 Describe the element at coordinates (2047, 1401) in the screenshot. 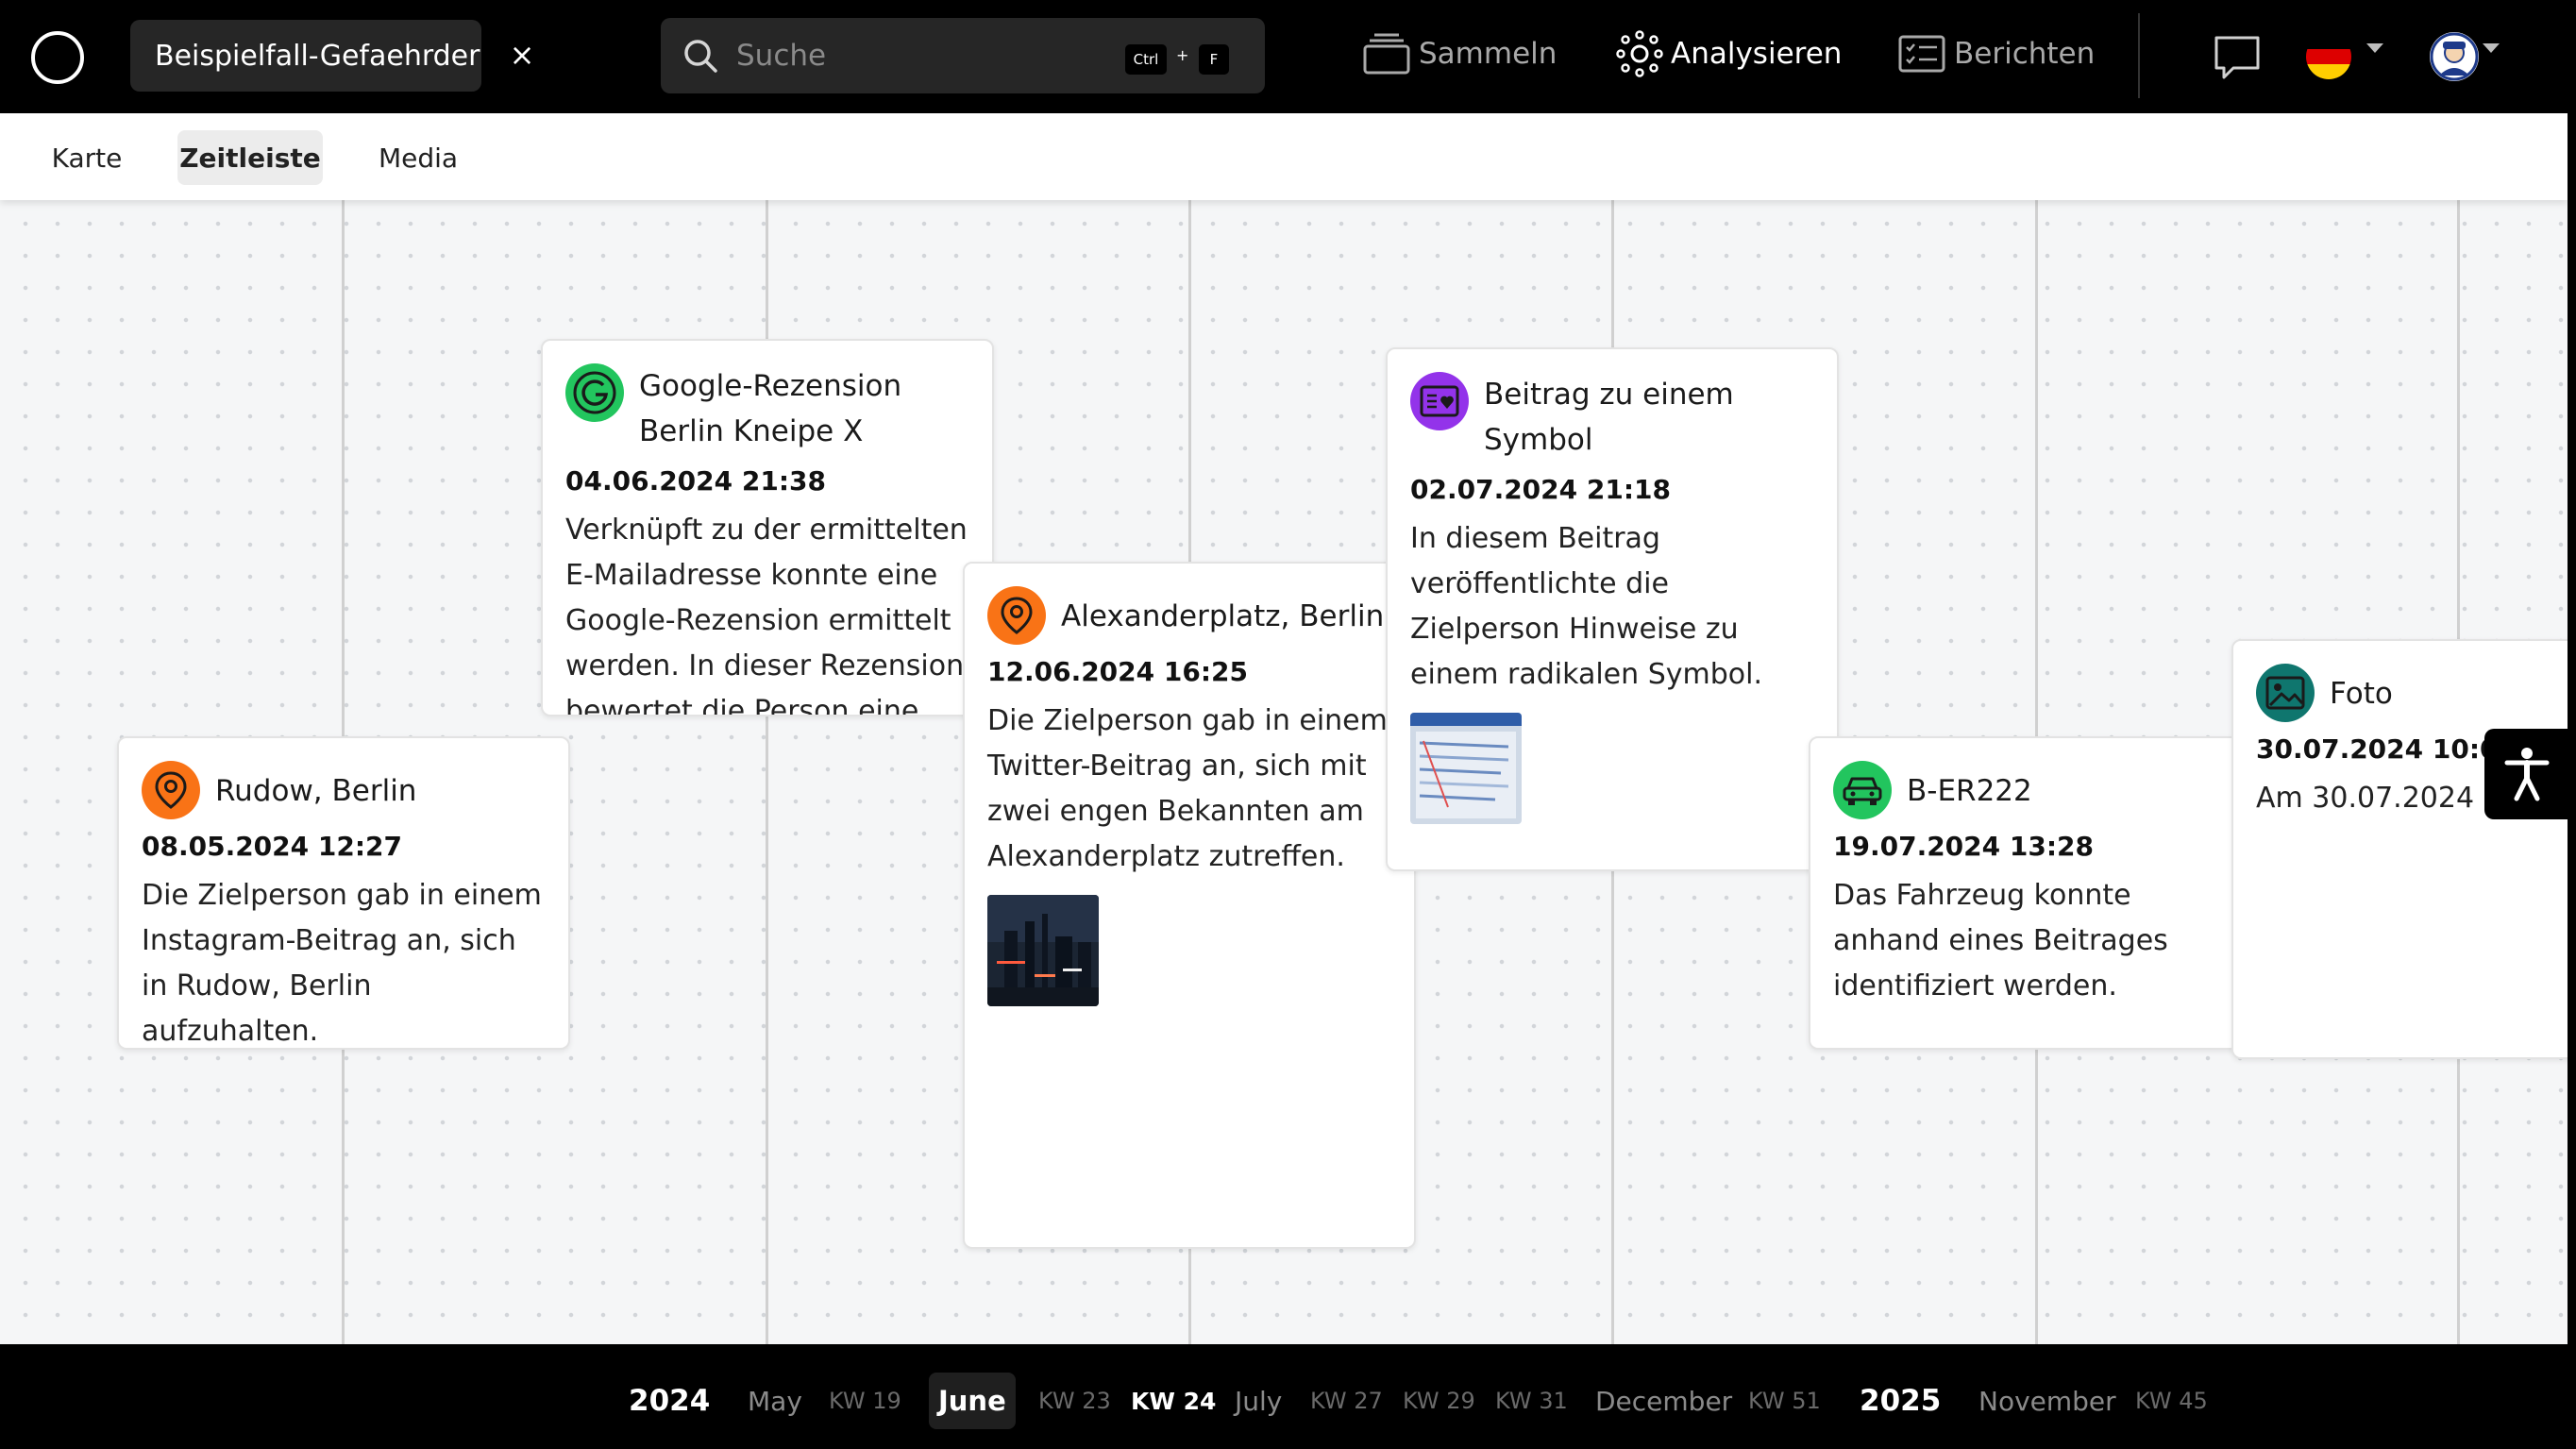

I see `scale-month-november: November` at that location.